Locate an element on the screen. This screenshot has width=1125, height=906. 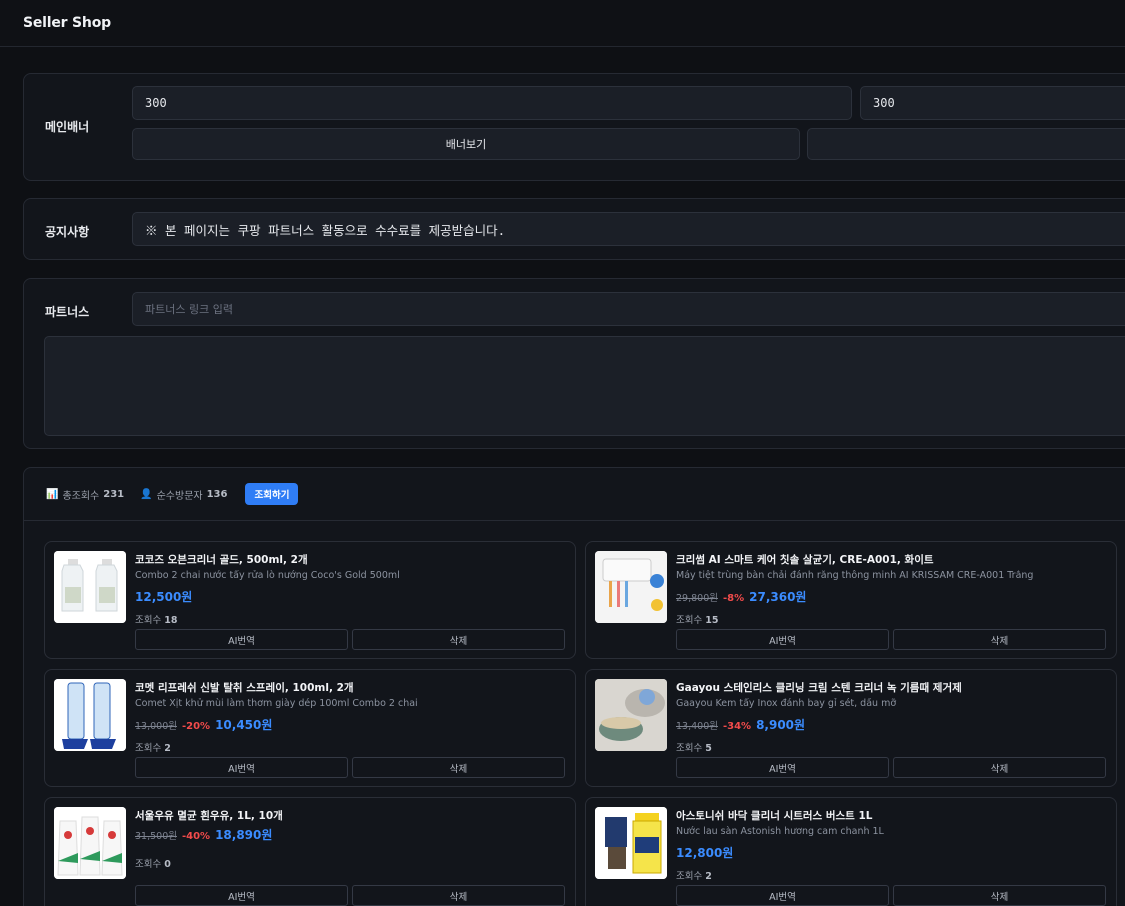
visitor-value: 136 is located at coordinates (217, 494).